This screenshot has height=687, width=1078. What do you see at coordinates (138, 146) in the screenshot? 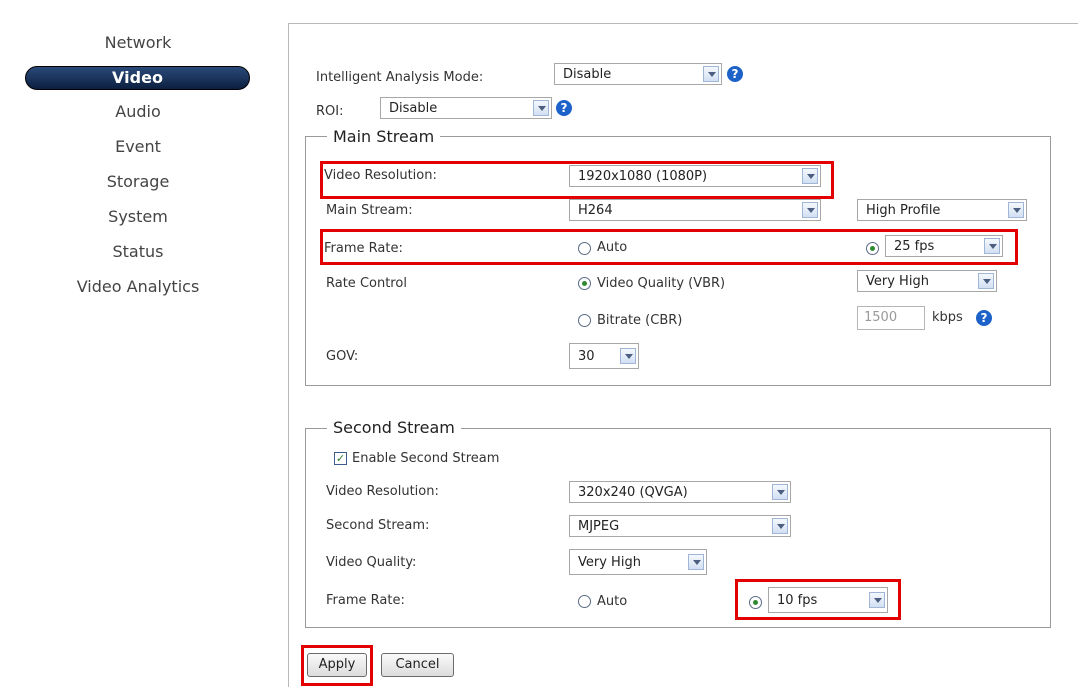
I see `sidebar-item-event: Event` at bounding box center [138, 146].